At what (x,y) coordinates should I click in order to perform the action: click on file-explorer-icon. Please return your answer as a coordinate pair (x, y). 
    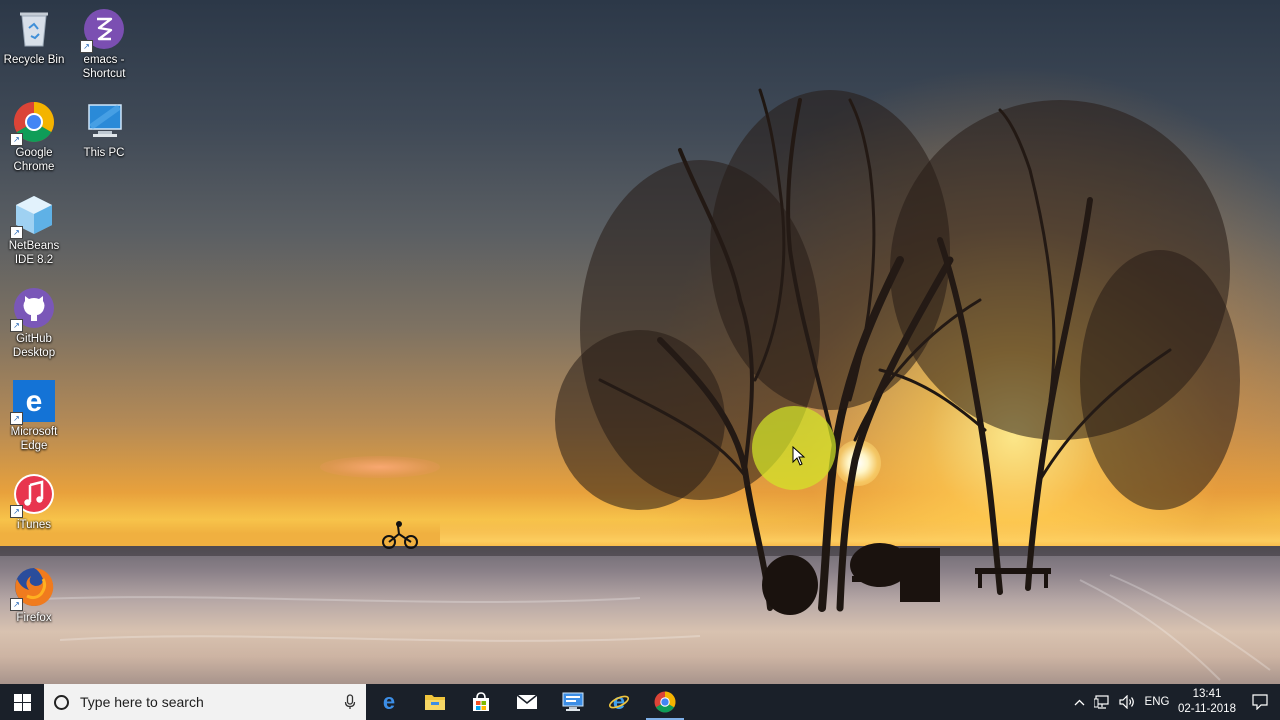
    Looking at the image, I should click on (435, 702).